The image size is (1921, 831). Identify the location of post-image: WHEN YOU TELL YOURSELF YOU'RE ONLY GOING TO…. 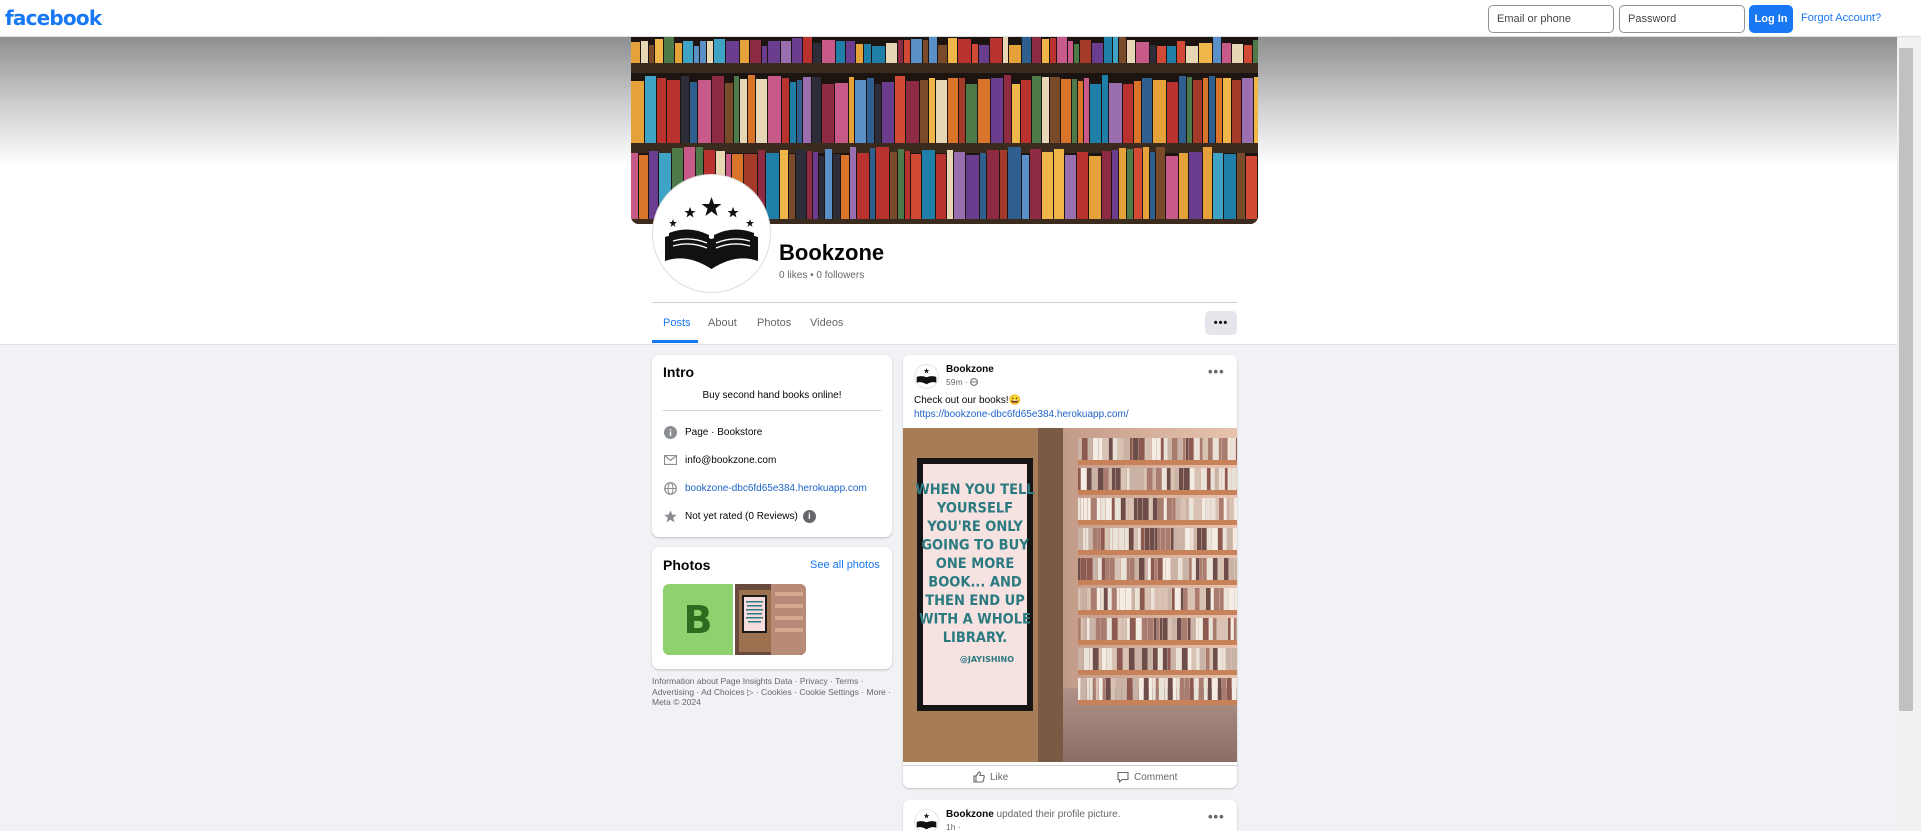
(1070, 595).